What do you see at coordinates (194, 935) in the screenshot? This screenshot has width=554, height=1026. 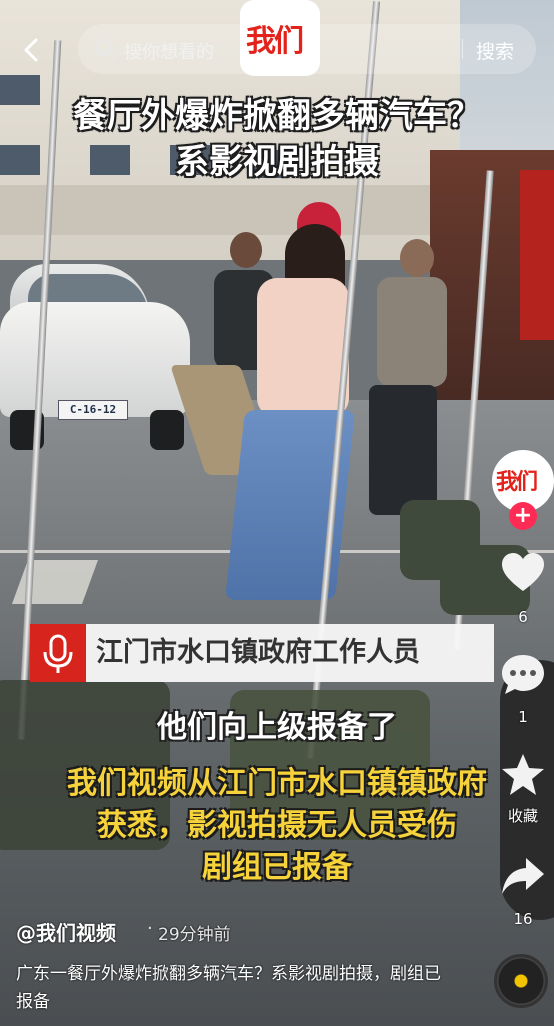 I see `post-time: 29分钟前` at bounding box center [194, 935].